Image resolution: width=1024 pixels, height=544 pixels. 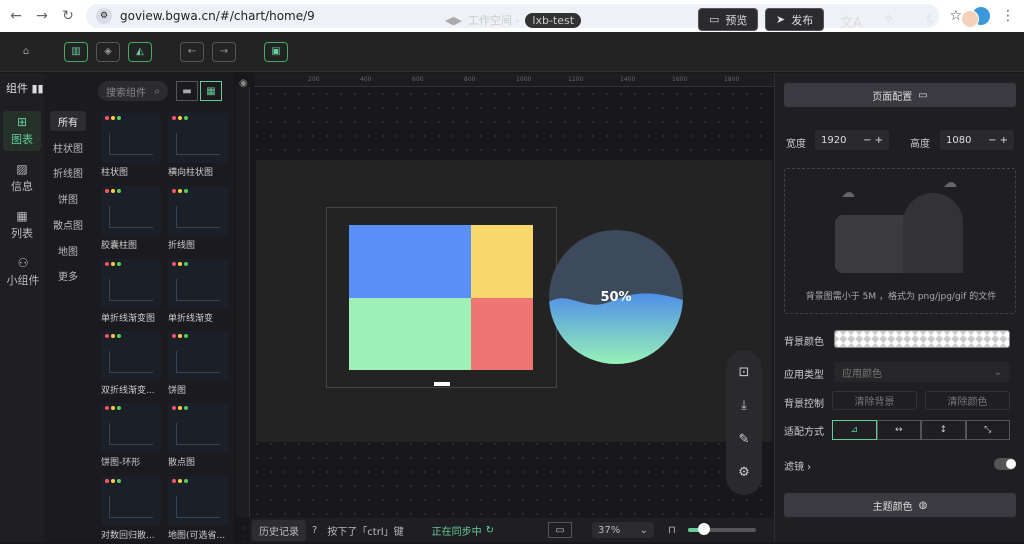 What do you see at coordinates (703, 529) in the screenshot?
I see `zoom-slider-handle` at bounding box center [703, 529].